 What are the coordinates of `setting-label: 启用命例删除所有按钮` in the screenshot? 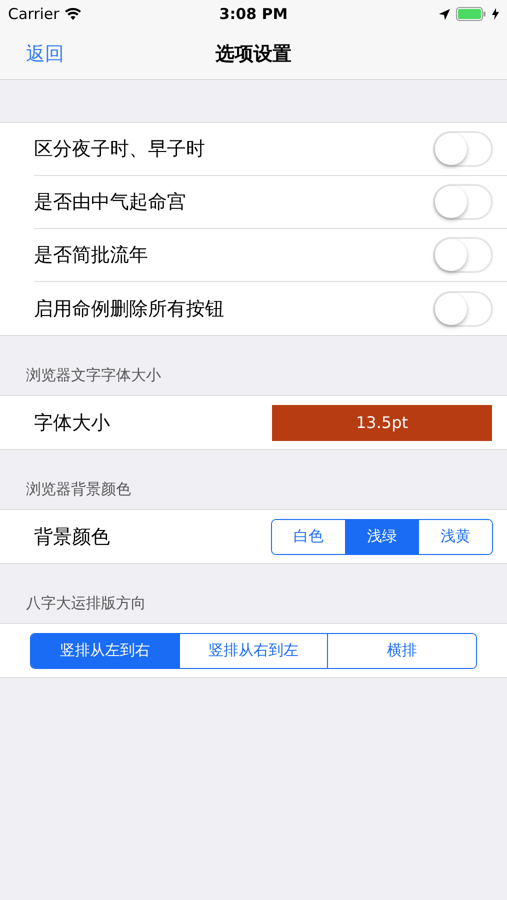 It's located at (129, 309).